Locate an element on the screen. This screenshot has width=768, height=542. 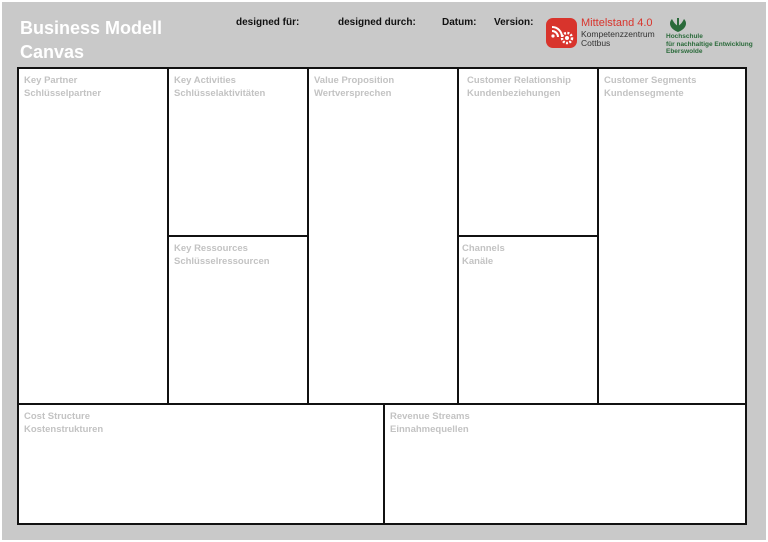
block-key-partner: Key Partner Schlüsselpartner is located at coordinates (94, 236).